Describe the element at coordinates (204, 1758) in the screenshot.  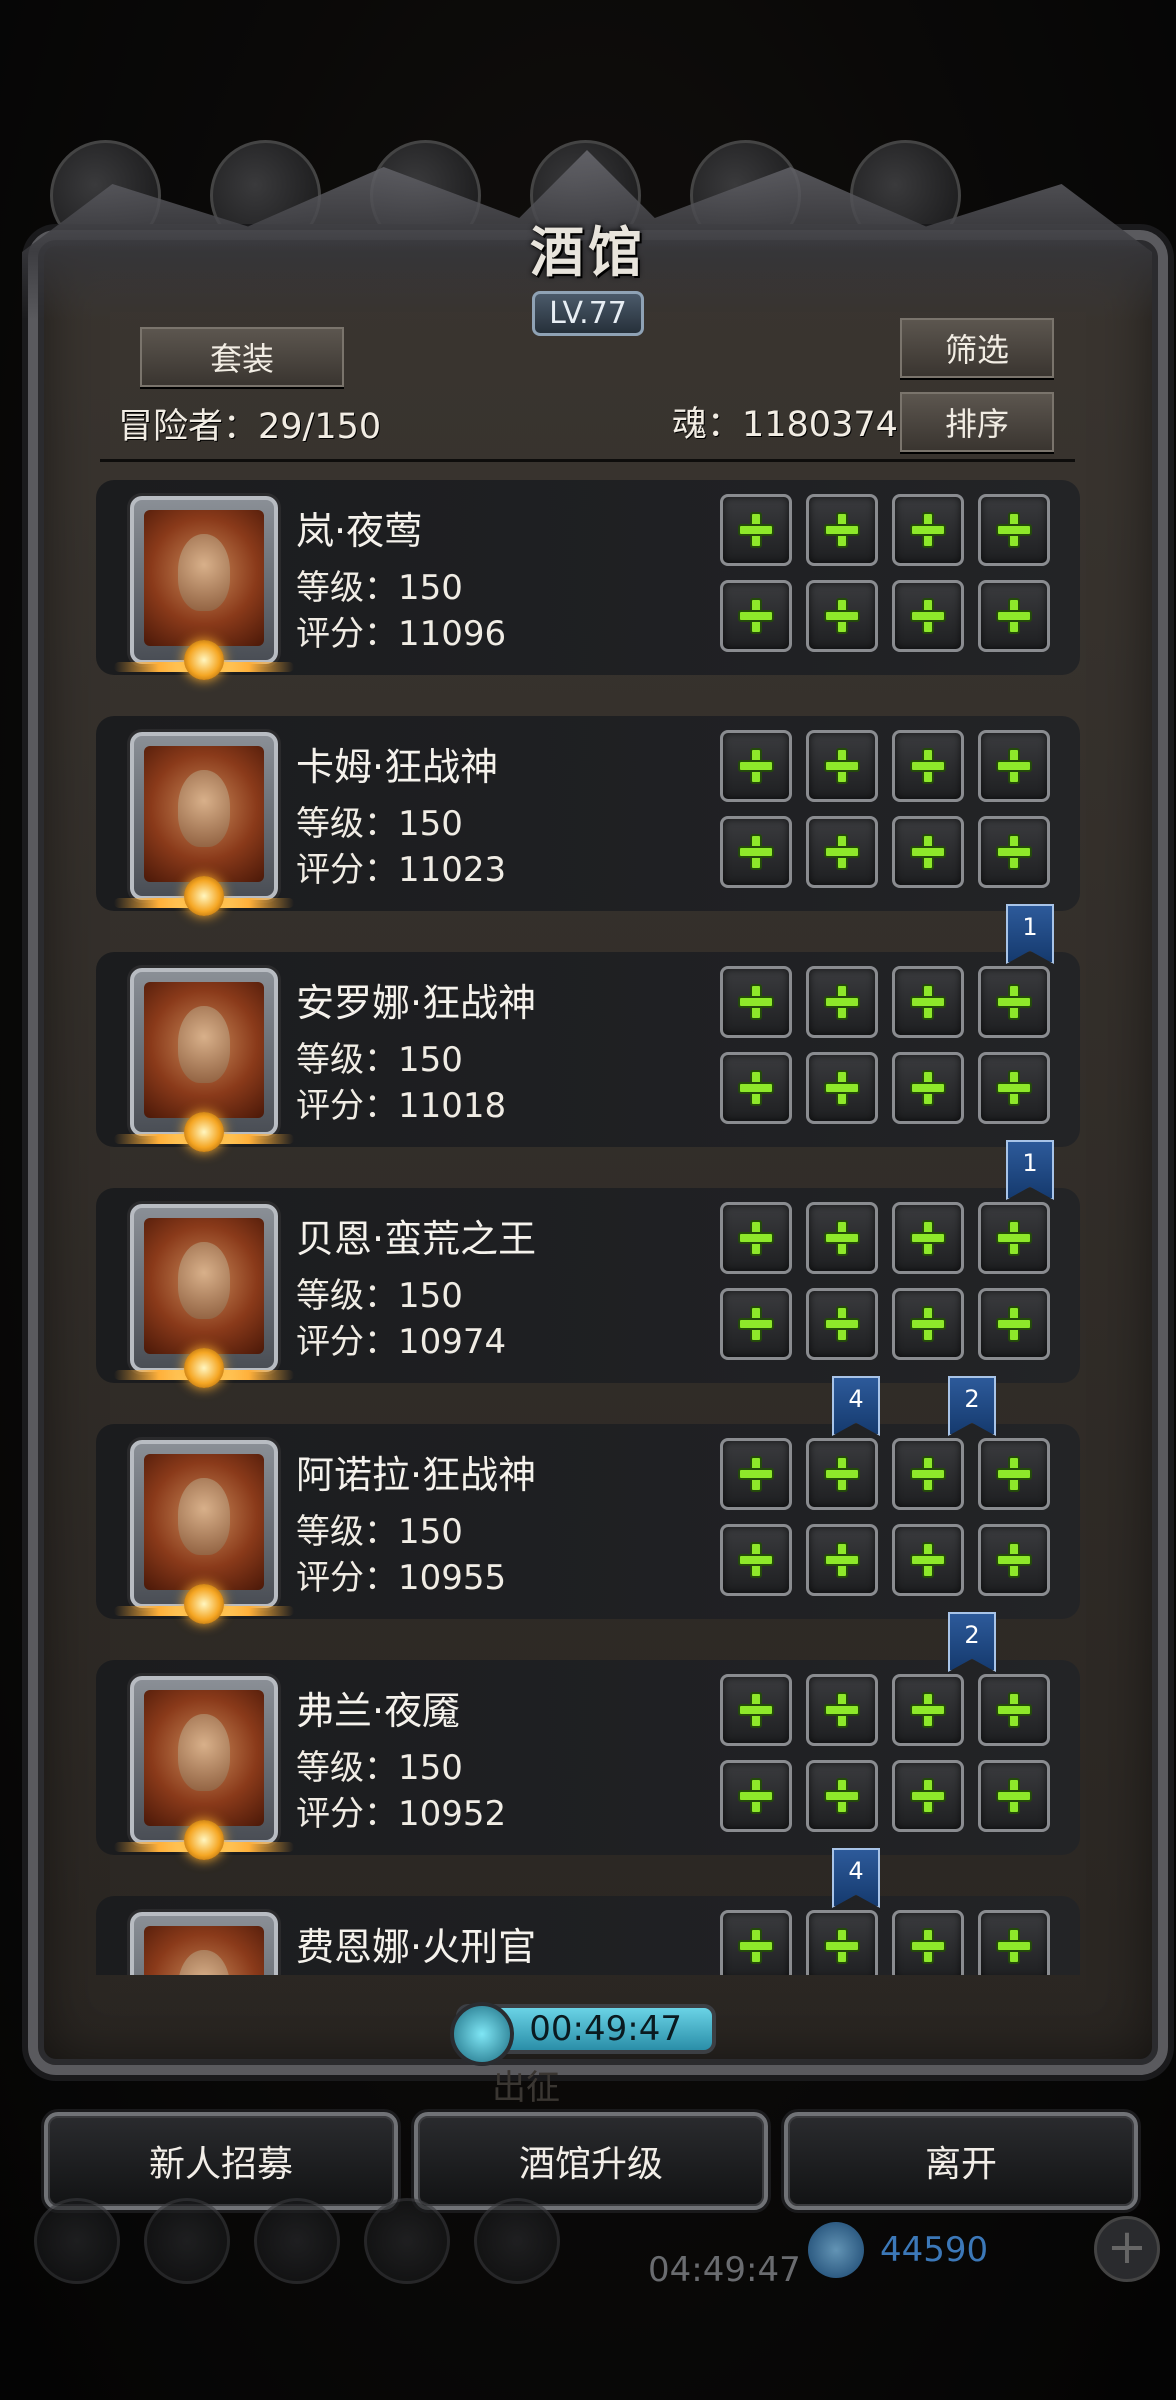
I see `portrait-background` at that location.